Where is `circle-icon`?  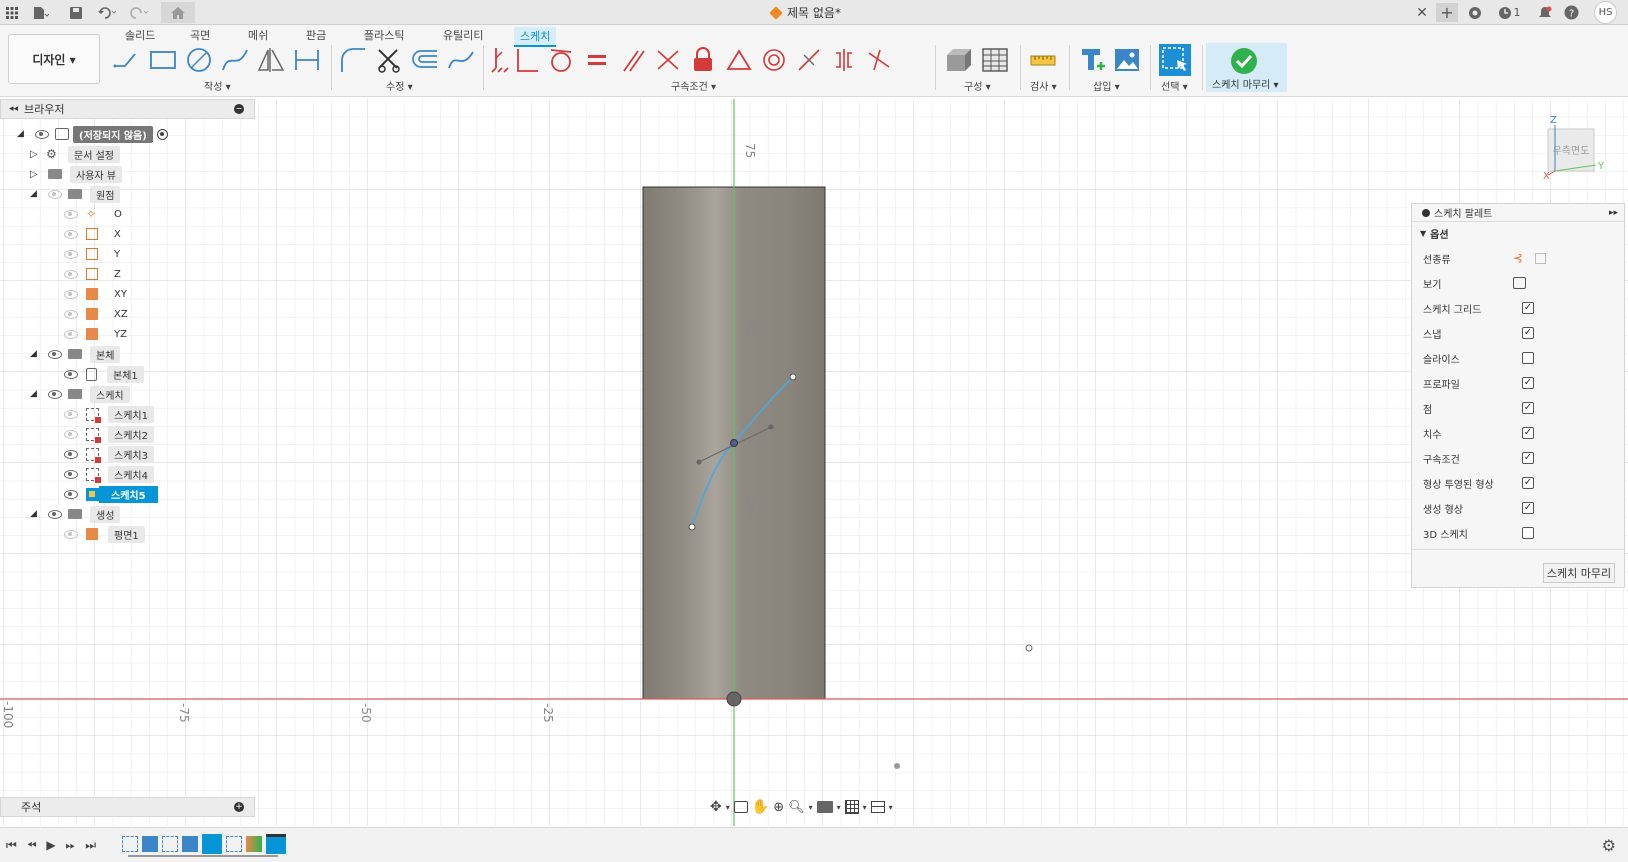
circle-icon is located at coordinates (199, 60).